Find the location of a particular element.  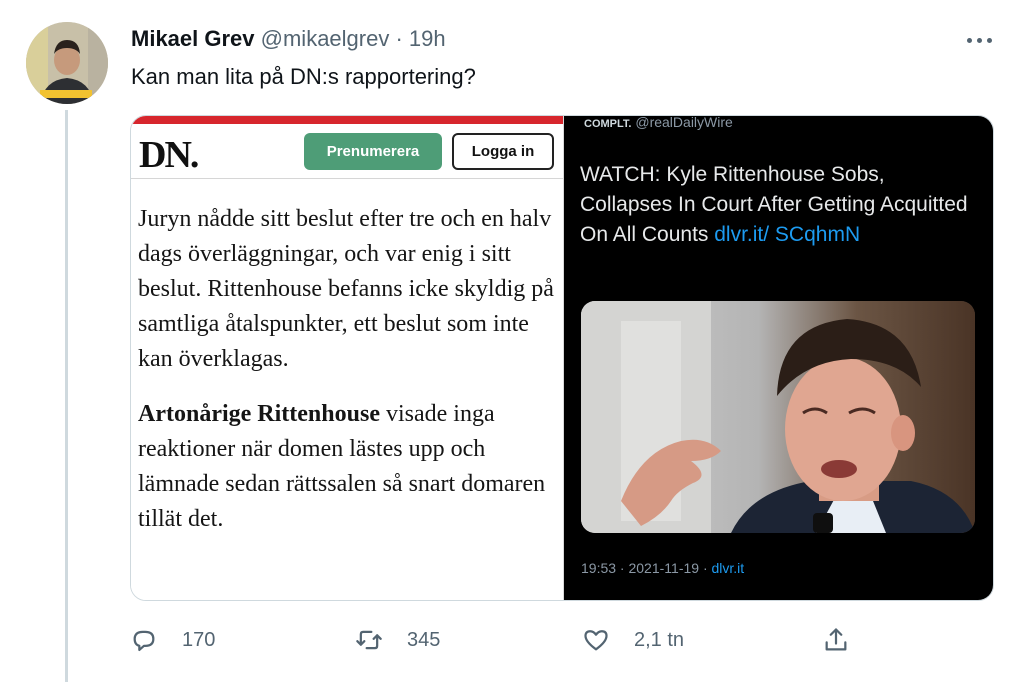

share-button is located at coordinates (836, 640).